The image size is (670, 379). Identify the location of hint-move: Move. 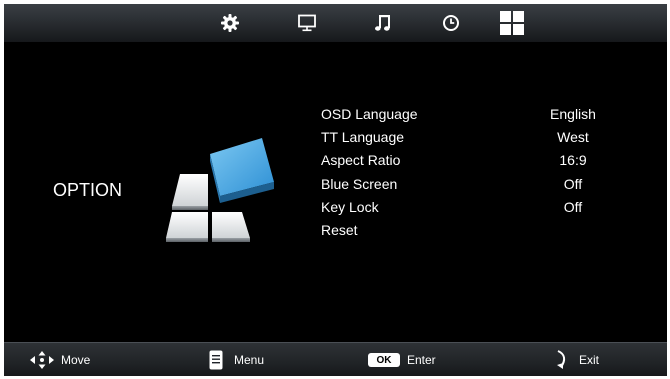
(60, 359).